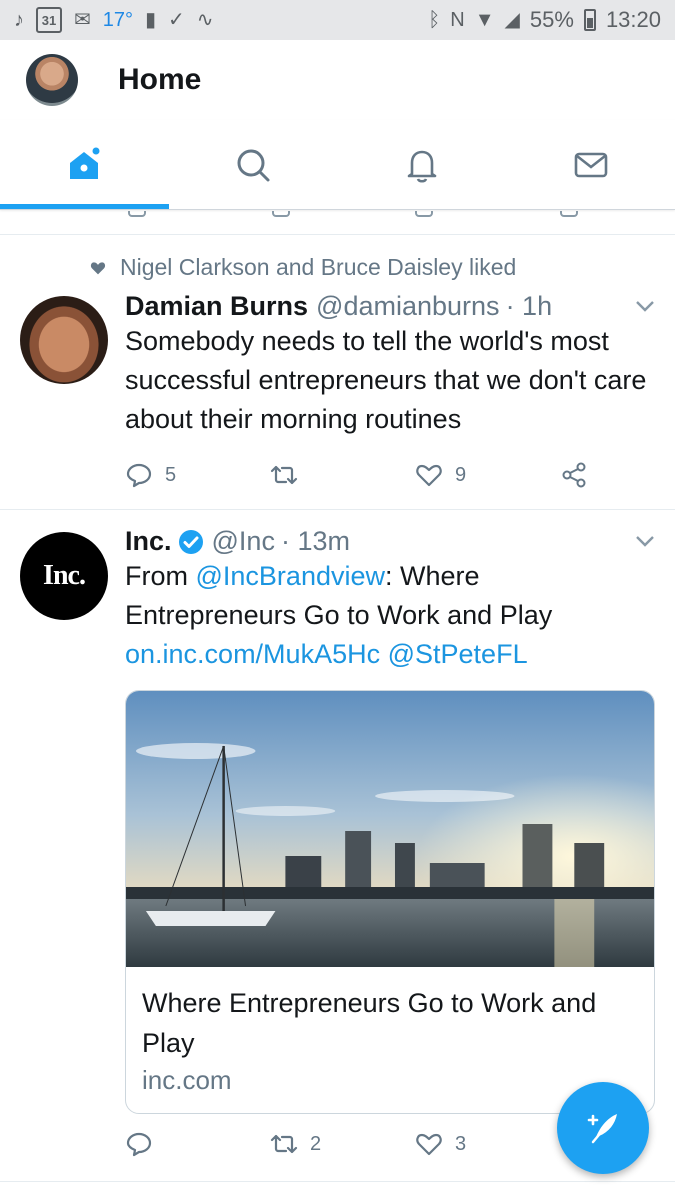  I want to click on weather-temperature: 17°, so click(118, 19).